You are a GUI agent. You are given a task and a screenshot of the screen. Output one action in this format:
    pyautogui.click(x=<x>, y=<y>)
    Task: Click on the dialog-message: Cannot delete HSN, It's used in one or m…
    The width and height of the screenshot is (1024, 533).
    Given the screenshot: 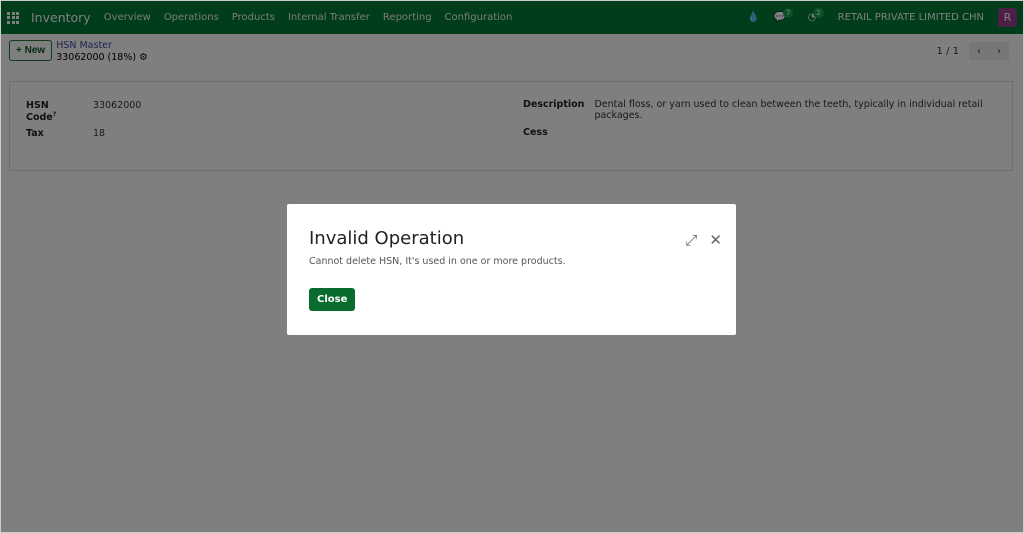 What is the action you would take?
    pyautogui.click(x=437, y=261)
    